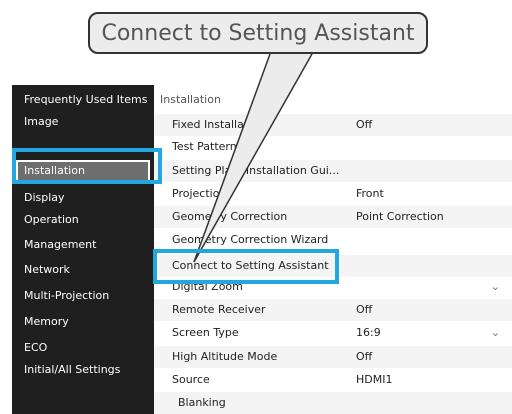 The width and height of the screenshot is (512, 414). What do you see at coordinates (87, 166) in the screenshot?
I see `sidebar-highlight-box` at bounding box center [87, 166].